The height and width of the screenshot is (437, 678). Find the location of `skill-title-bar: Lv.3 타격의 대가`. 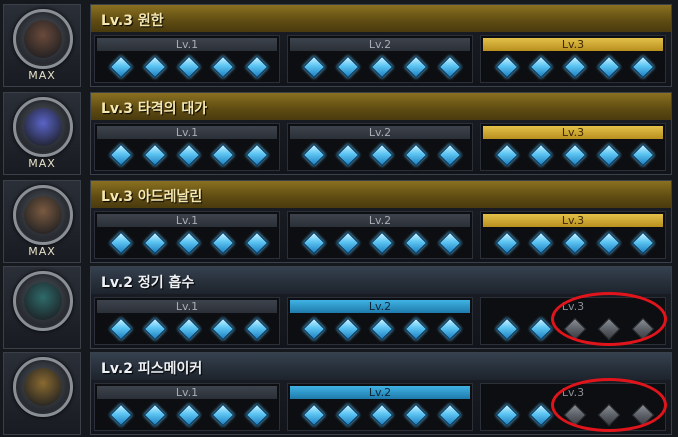

skill-title-bar: Lv.3 타격의 대가 is located at coordinates (381, 106).